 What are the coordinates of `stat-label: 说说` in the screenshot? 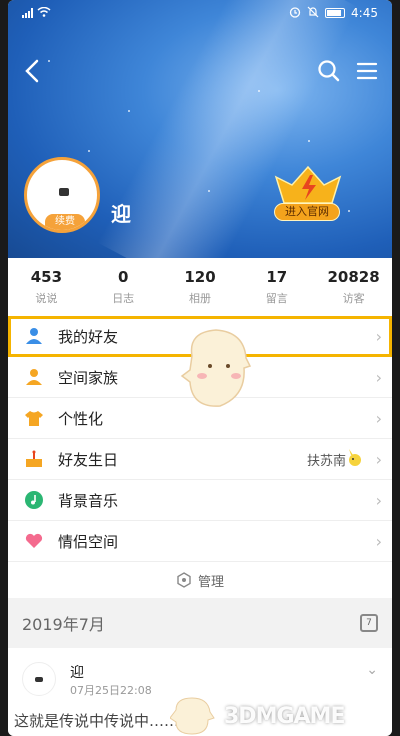 It's located at (46, 298).